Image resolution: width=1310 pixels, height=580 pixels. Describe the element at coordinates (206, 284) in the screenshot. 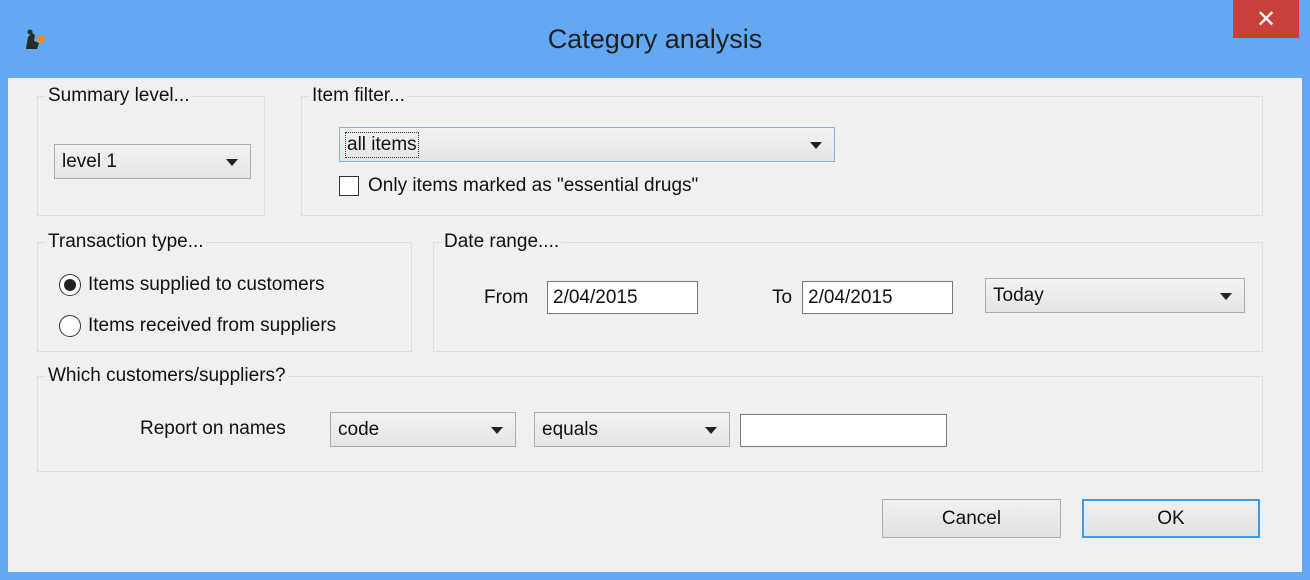

I see `radio-items-supplied-label: Items supplied to customers` at that location.